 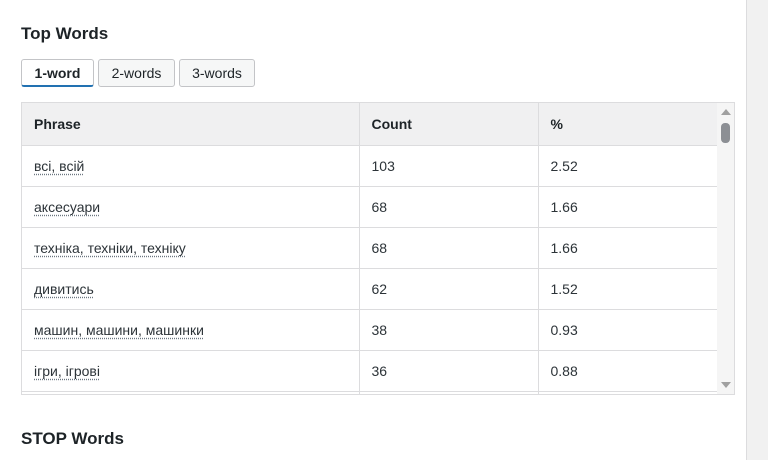 What do you see at coordinates (628, 289) in the screenshot?
I see `percent-cell: 1.52` at bounding box center [628, 289].